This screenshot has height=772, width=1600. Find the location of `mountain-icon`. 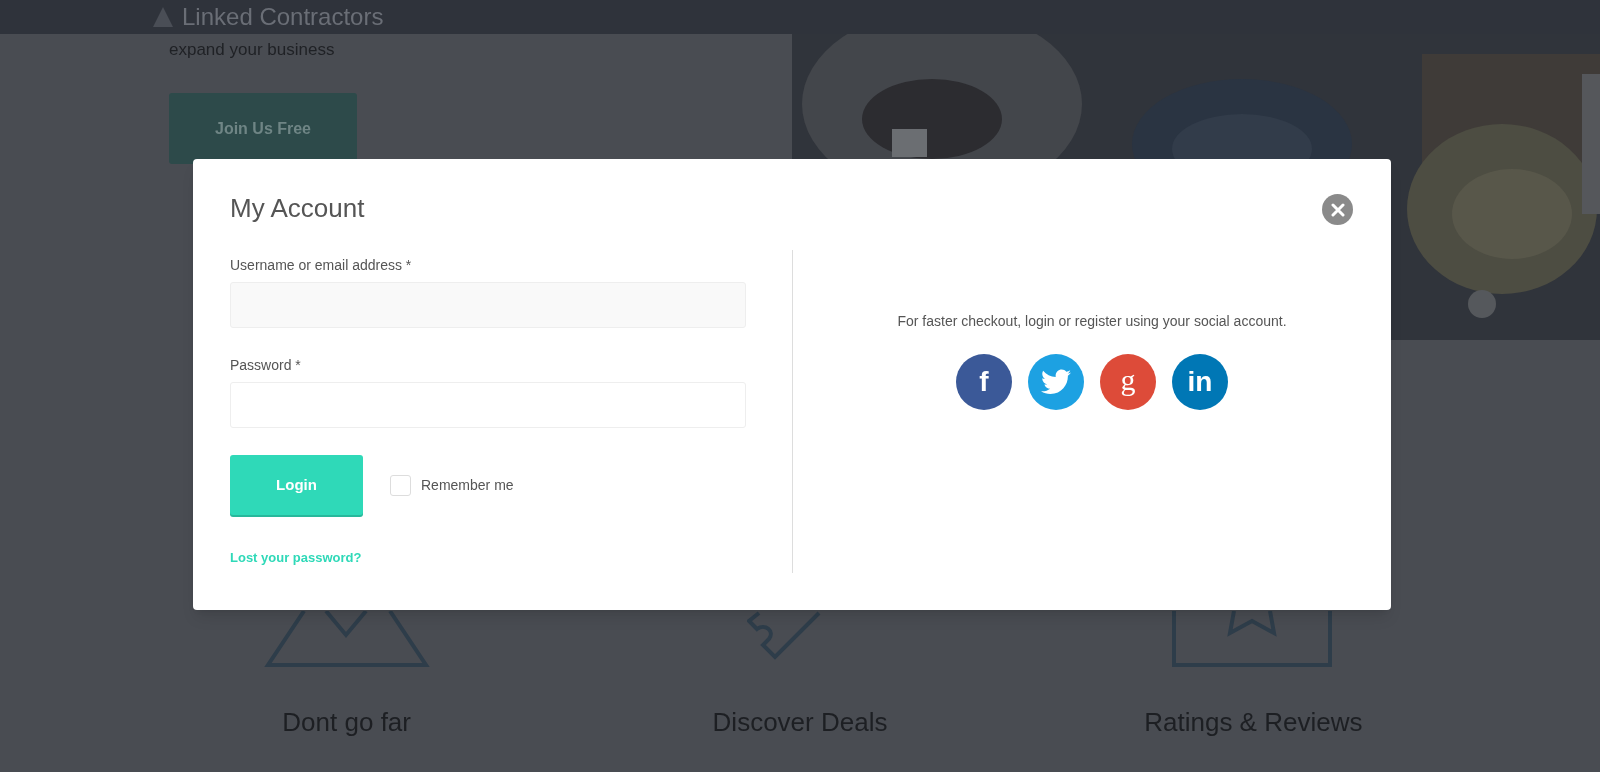

mountain-icon is located at coordinates (346, 640).